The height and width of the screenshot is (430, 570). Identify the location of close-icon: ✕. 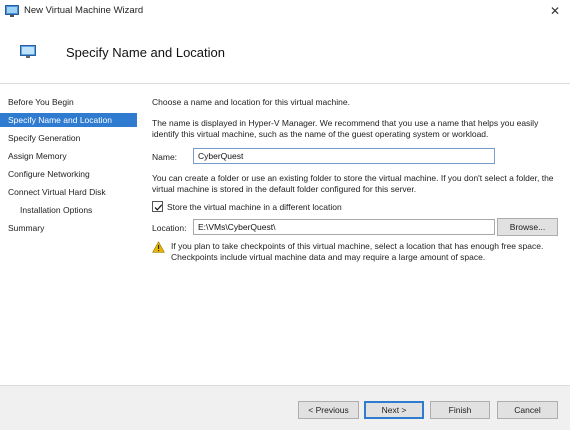
(555, 11).